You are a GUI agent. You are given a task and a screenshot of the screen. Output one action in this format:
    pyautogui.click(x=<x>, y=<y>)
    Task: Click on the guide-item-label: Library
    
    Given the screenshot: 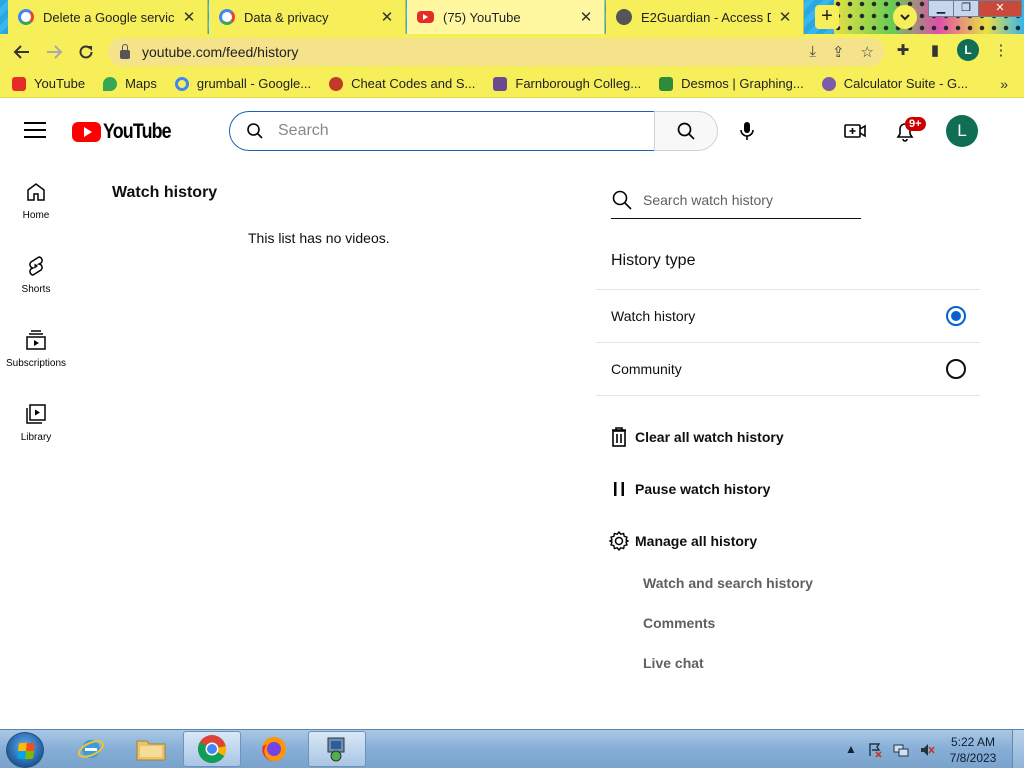 What is the action you would take?
    pyautogui.click(x=36, y=437)
    